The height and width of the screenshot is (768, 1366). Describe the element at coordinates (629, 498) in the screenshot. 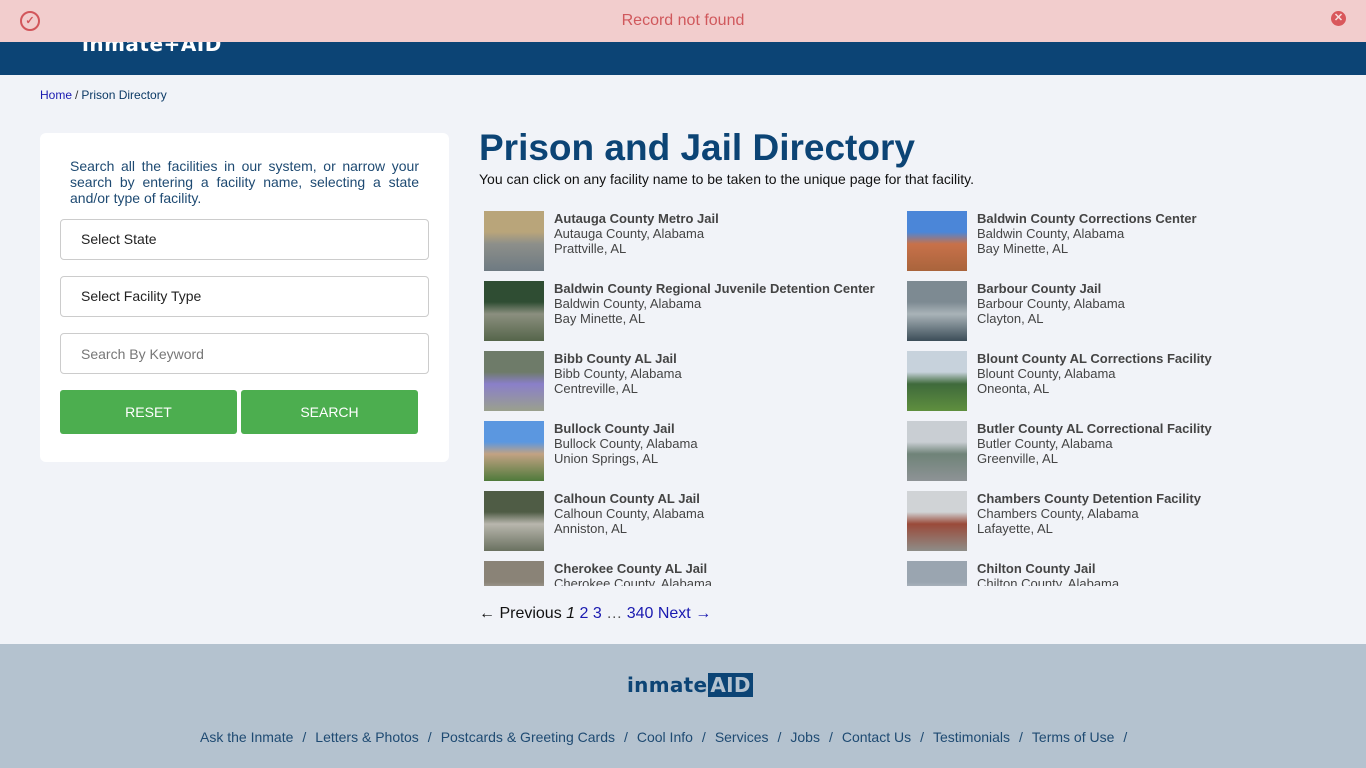

I see `facility-name-link: Calhoun County AL Jail` at that location.